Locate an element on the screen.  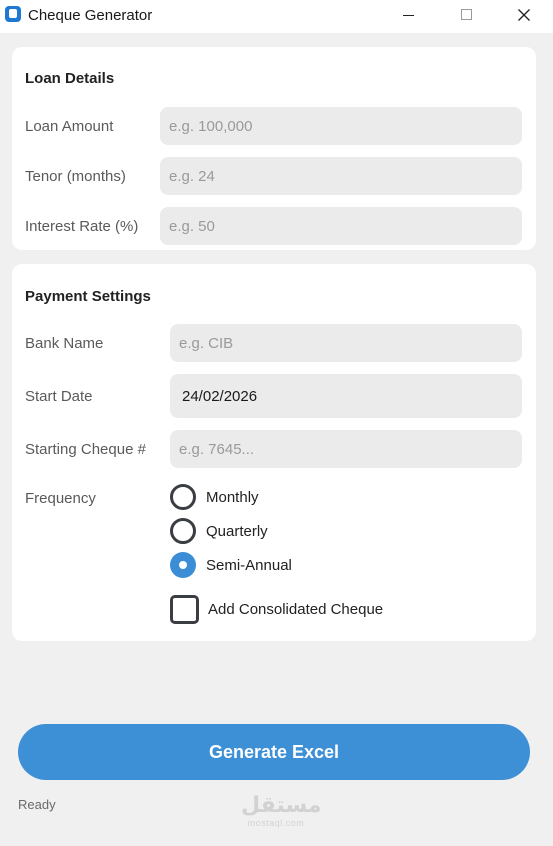
interest-rate-label: Interest Rate (%) is located at coordinates (82, 226).